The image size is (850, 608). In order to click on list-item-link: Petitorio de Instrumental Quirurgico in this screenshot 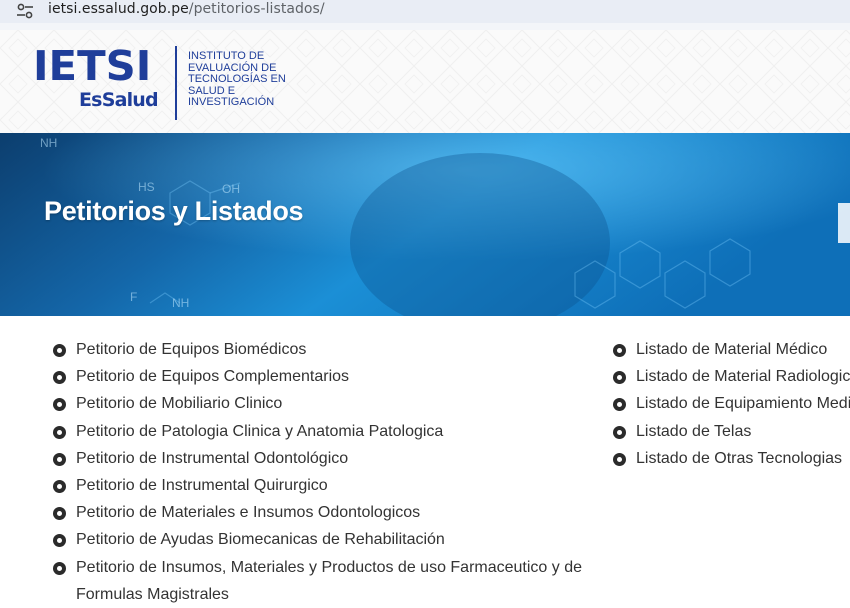, I will do `click(202, 485)`.